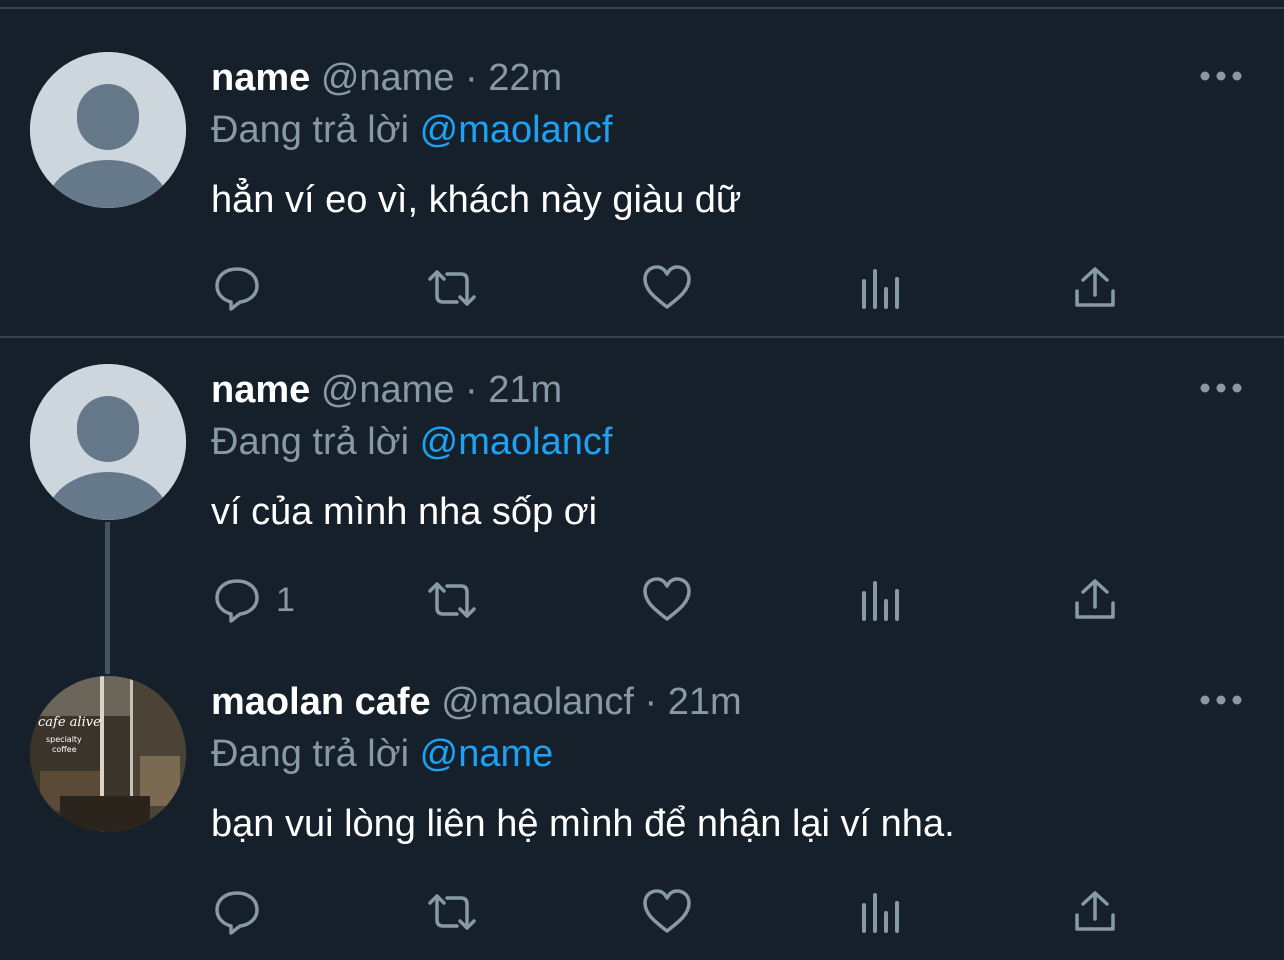  What do you see at coordinates (64, 739) in the screenshot?
I see `avatar-text: specialty` at bounding box center [64, 739].